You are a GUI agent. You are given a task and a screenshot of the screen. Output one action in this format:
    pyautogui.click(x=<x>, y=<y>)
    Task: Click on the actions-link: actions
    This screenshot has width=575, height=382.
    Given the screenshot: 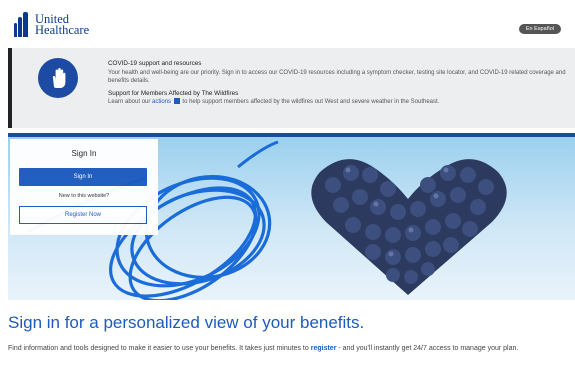 What is the action you would take?
    pyautogui.click(x=161, y=102)
    